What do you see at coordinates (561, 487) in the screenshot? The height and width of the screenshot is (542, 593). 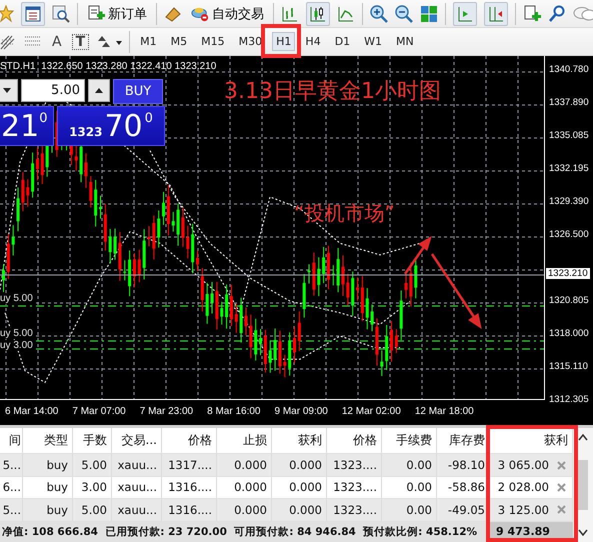 I see `close-icon` at bounding box center [561, 487].